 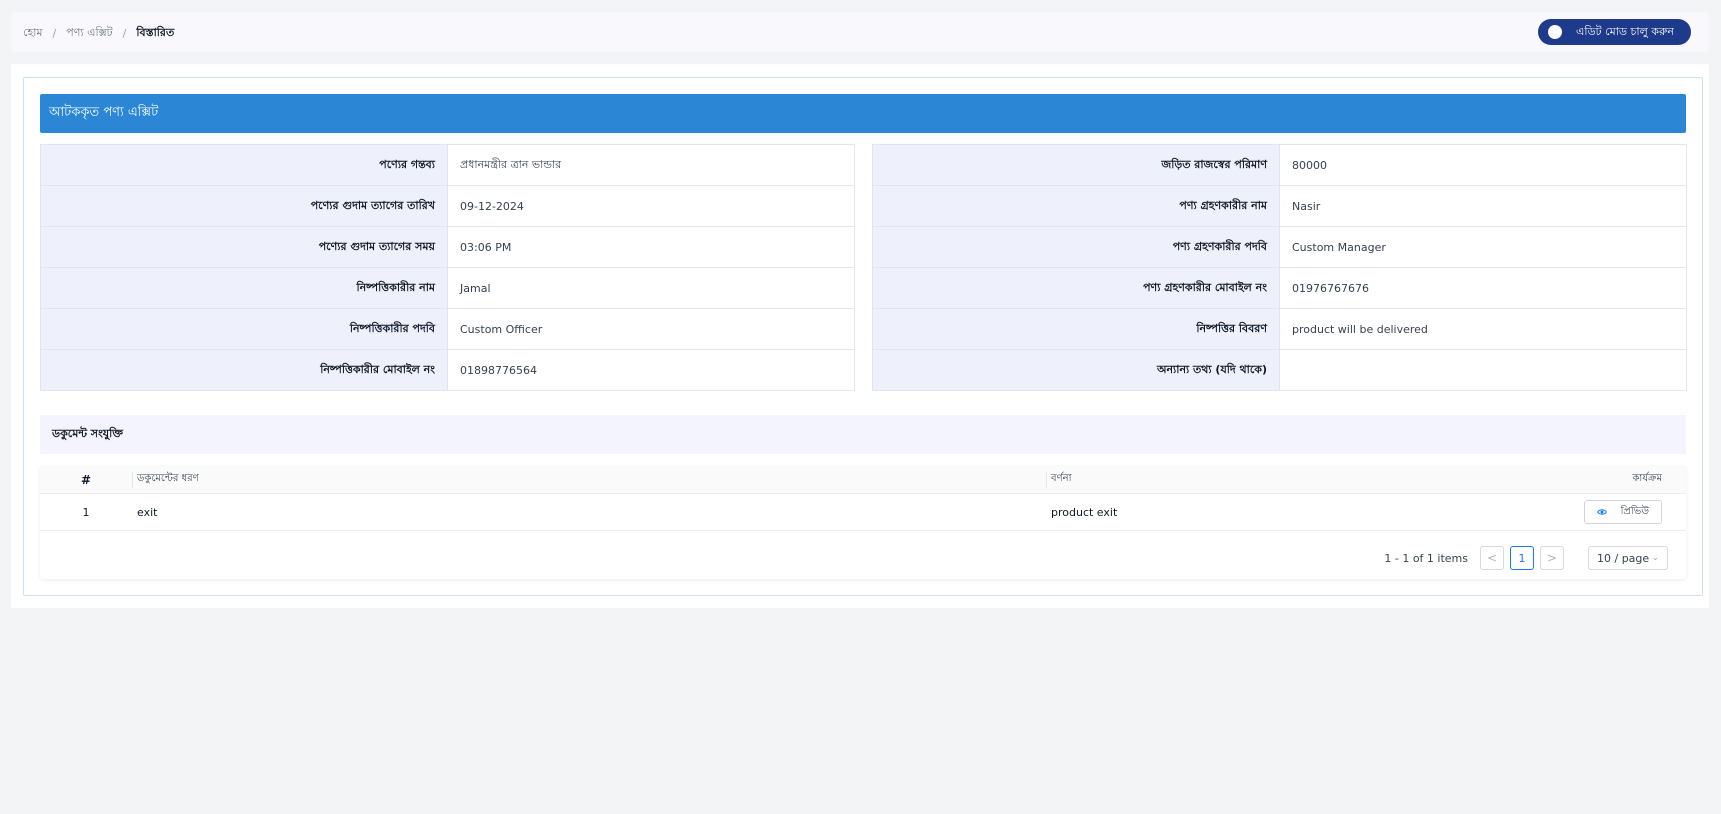 What do you see at coordinates (651, 165) in the screenshot?
I see `info-value: প্রধানমন্ত্রীর ত্রান ভান্ডার` at bounding box center [651, 165].